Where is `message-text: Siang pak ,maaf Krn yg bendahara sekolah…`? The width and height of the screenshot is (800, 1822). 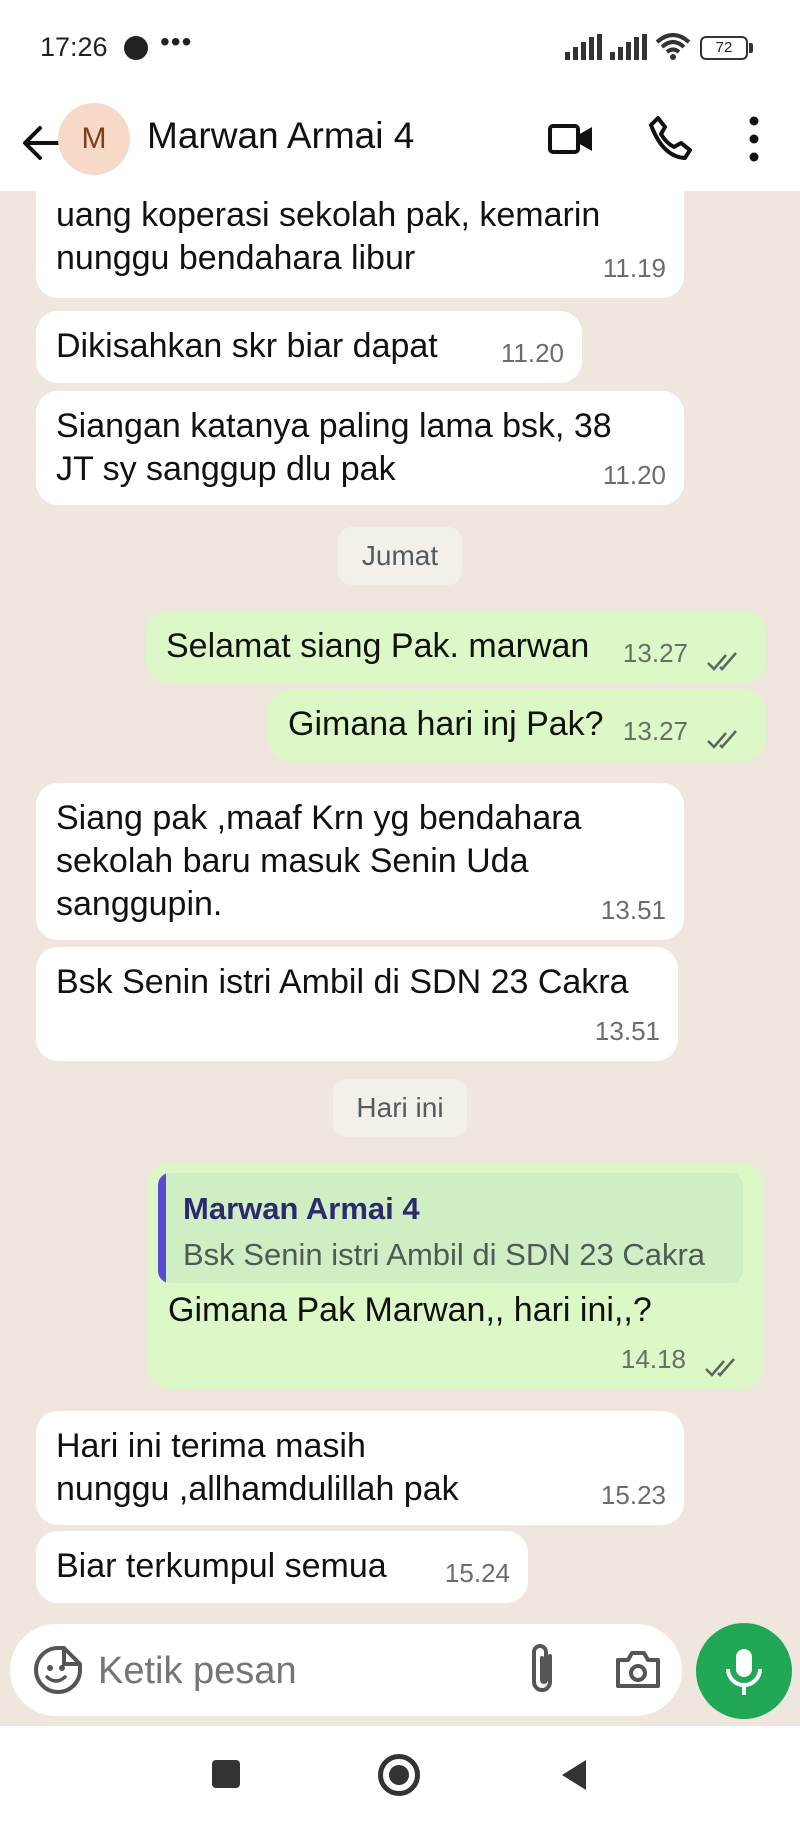
message-text: Siang pak ,maaf Krn yg bendahara sekolah… is located at coordinates (319, 861).